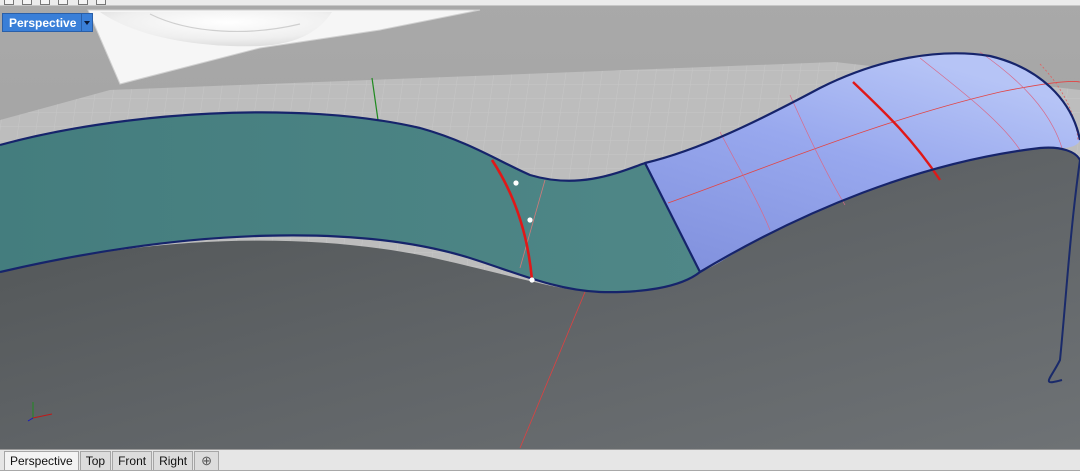  Describe the element at coordinates (173, 460) in the screenshot. I see `tab-right: Right` at that location.